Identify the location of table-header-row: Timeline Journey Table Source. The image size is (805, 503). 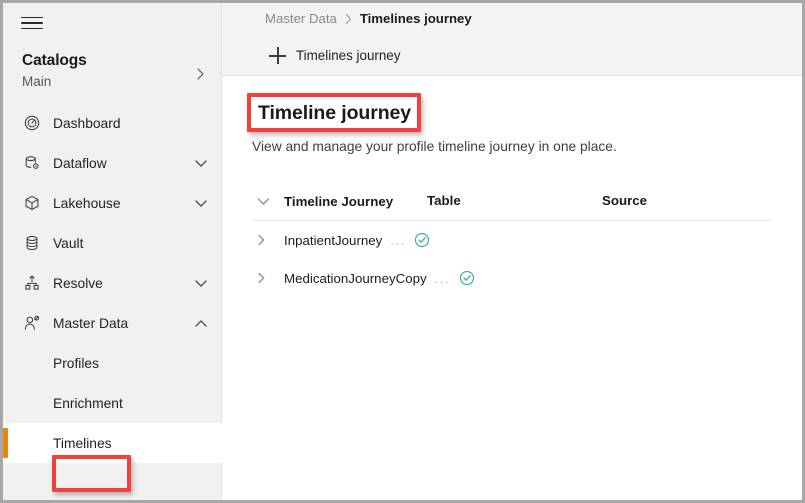
(512, 206).